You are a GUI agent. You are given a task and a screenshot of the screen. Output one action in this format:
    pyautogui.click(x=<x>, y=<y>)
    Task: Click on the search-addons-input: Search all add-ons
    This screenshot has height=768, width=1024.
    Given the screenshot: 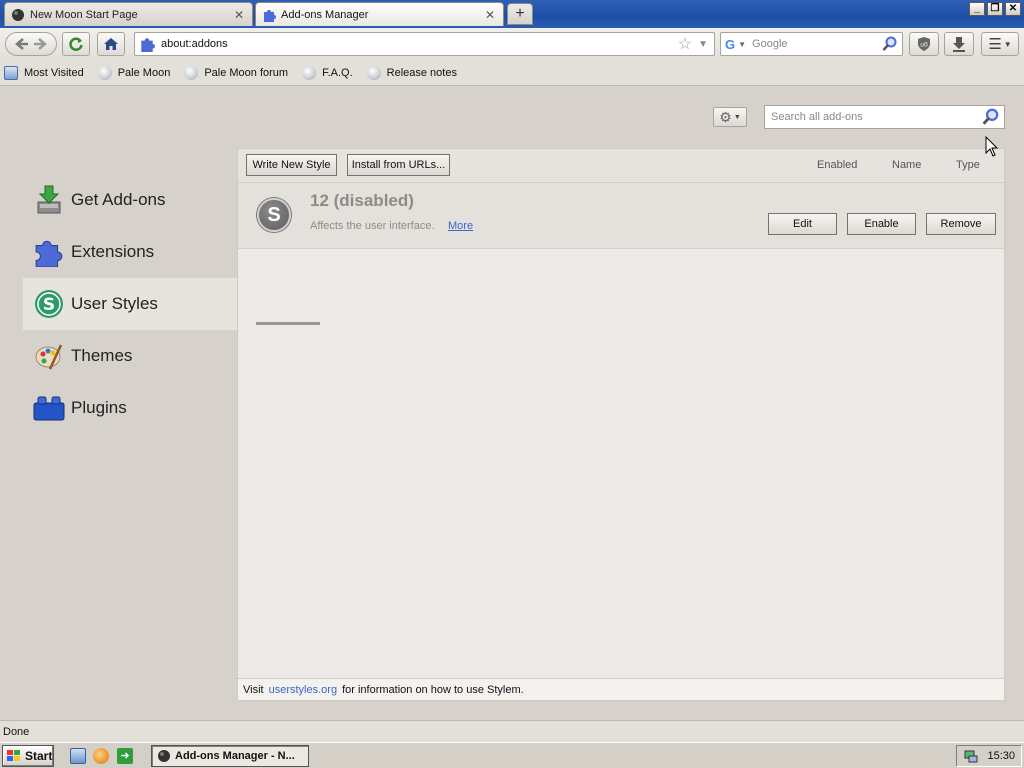 What is the action you would take?
    pyautogui.click(x=884, y=117)
    